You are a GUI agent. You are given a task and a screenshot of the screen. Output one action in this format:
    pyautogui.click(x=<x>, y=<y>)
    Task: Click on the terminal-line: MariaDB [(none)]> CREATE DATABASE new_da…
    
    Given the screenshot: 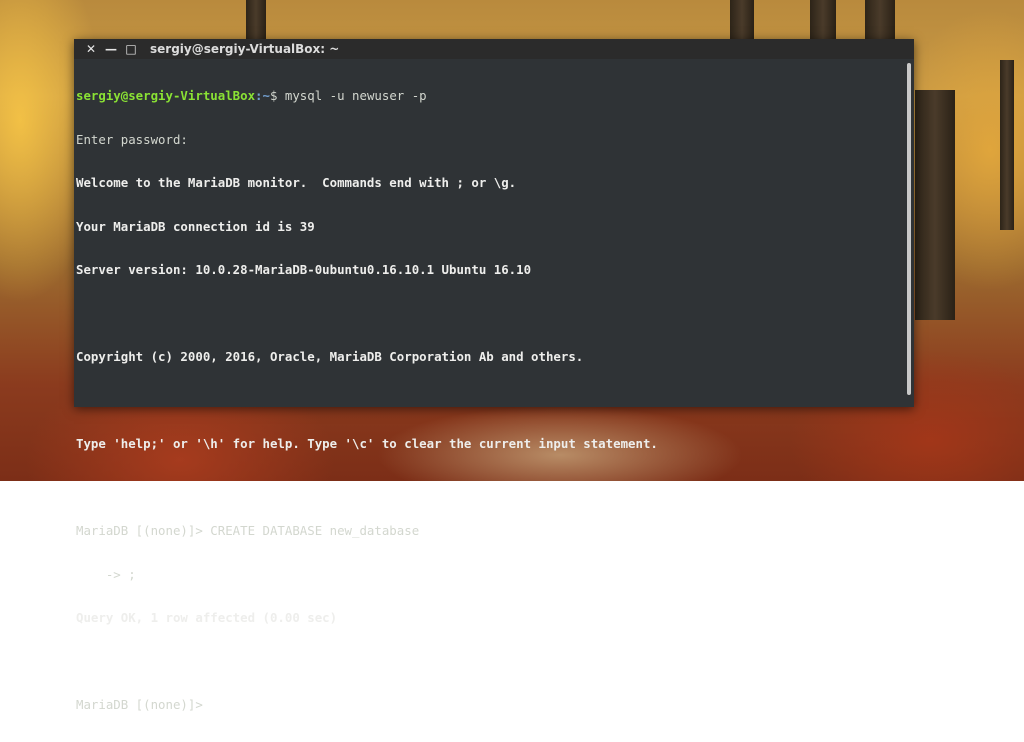 What is the action you would take?
    pyautogui.click(x=248, y=530)
    